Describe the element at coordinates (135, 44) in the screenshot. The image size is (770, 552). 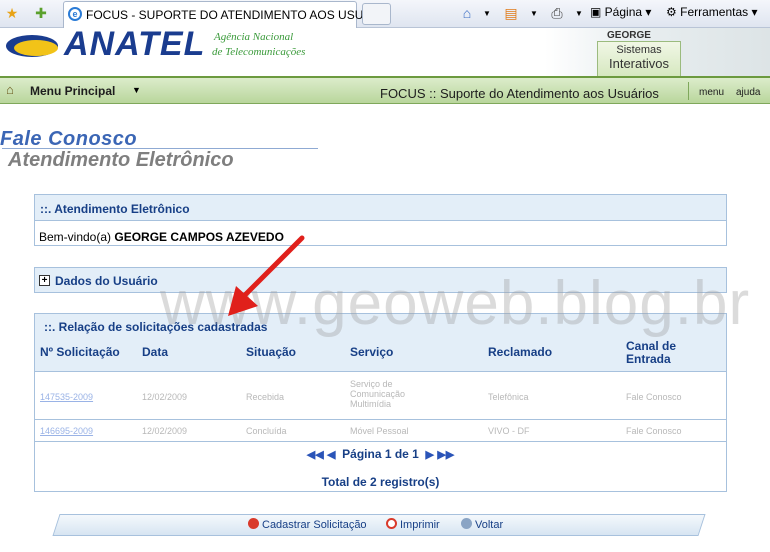
I see `anatel-logo-text: ANATEL` at that location.